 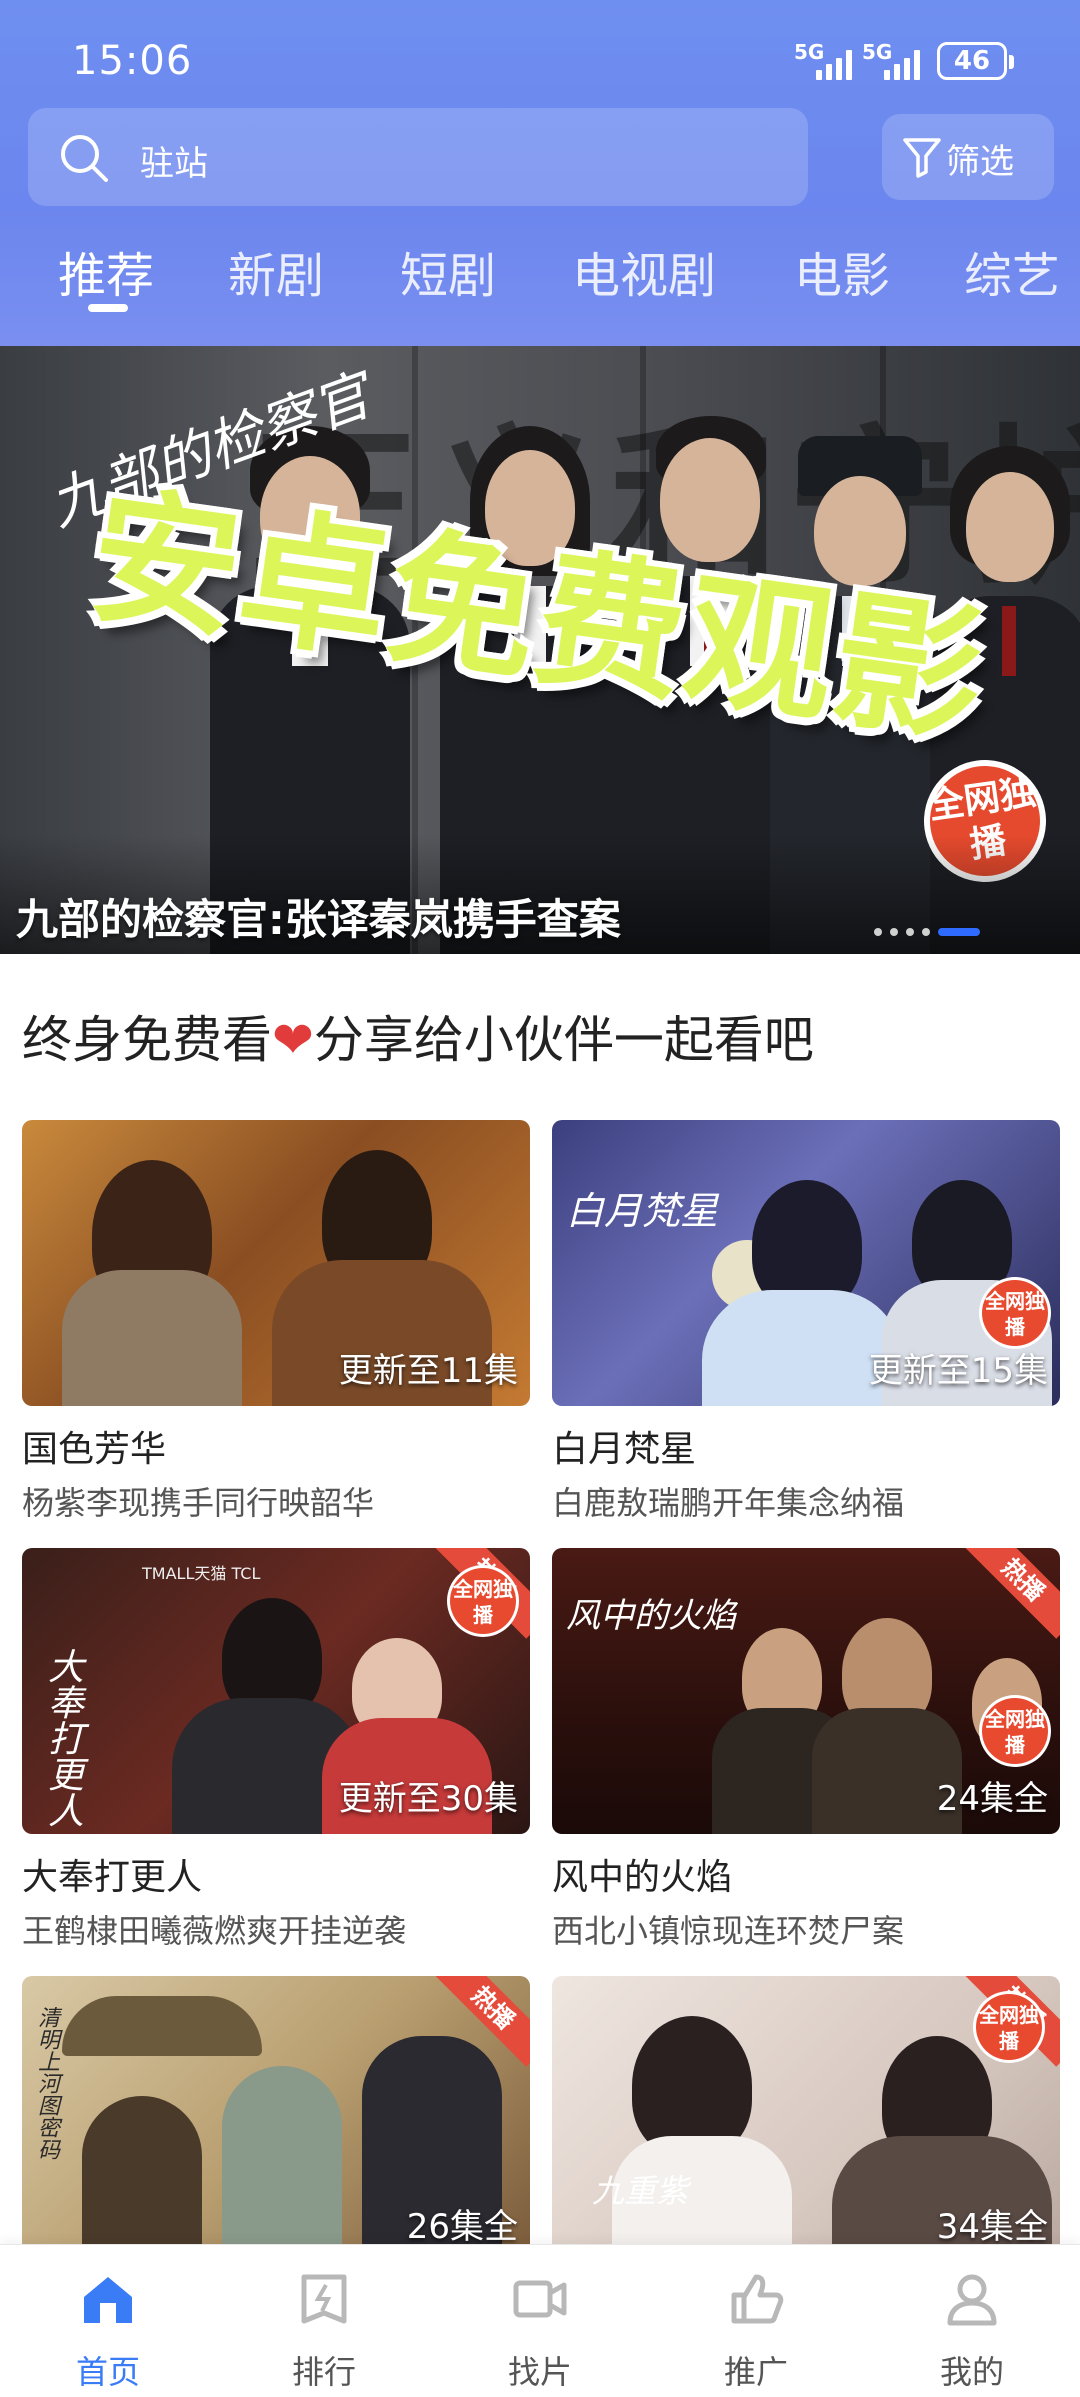 I want to click on nav-profile: 我的, so click(x=972, y=2321).